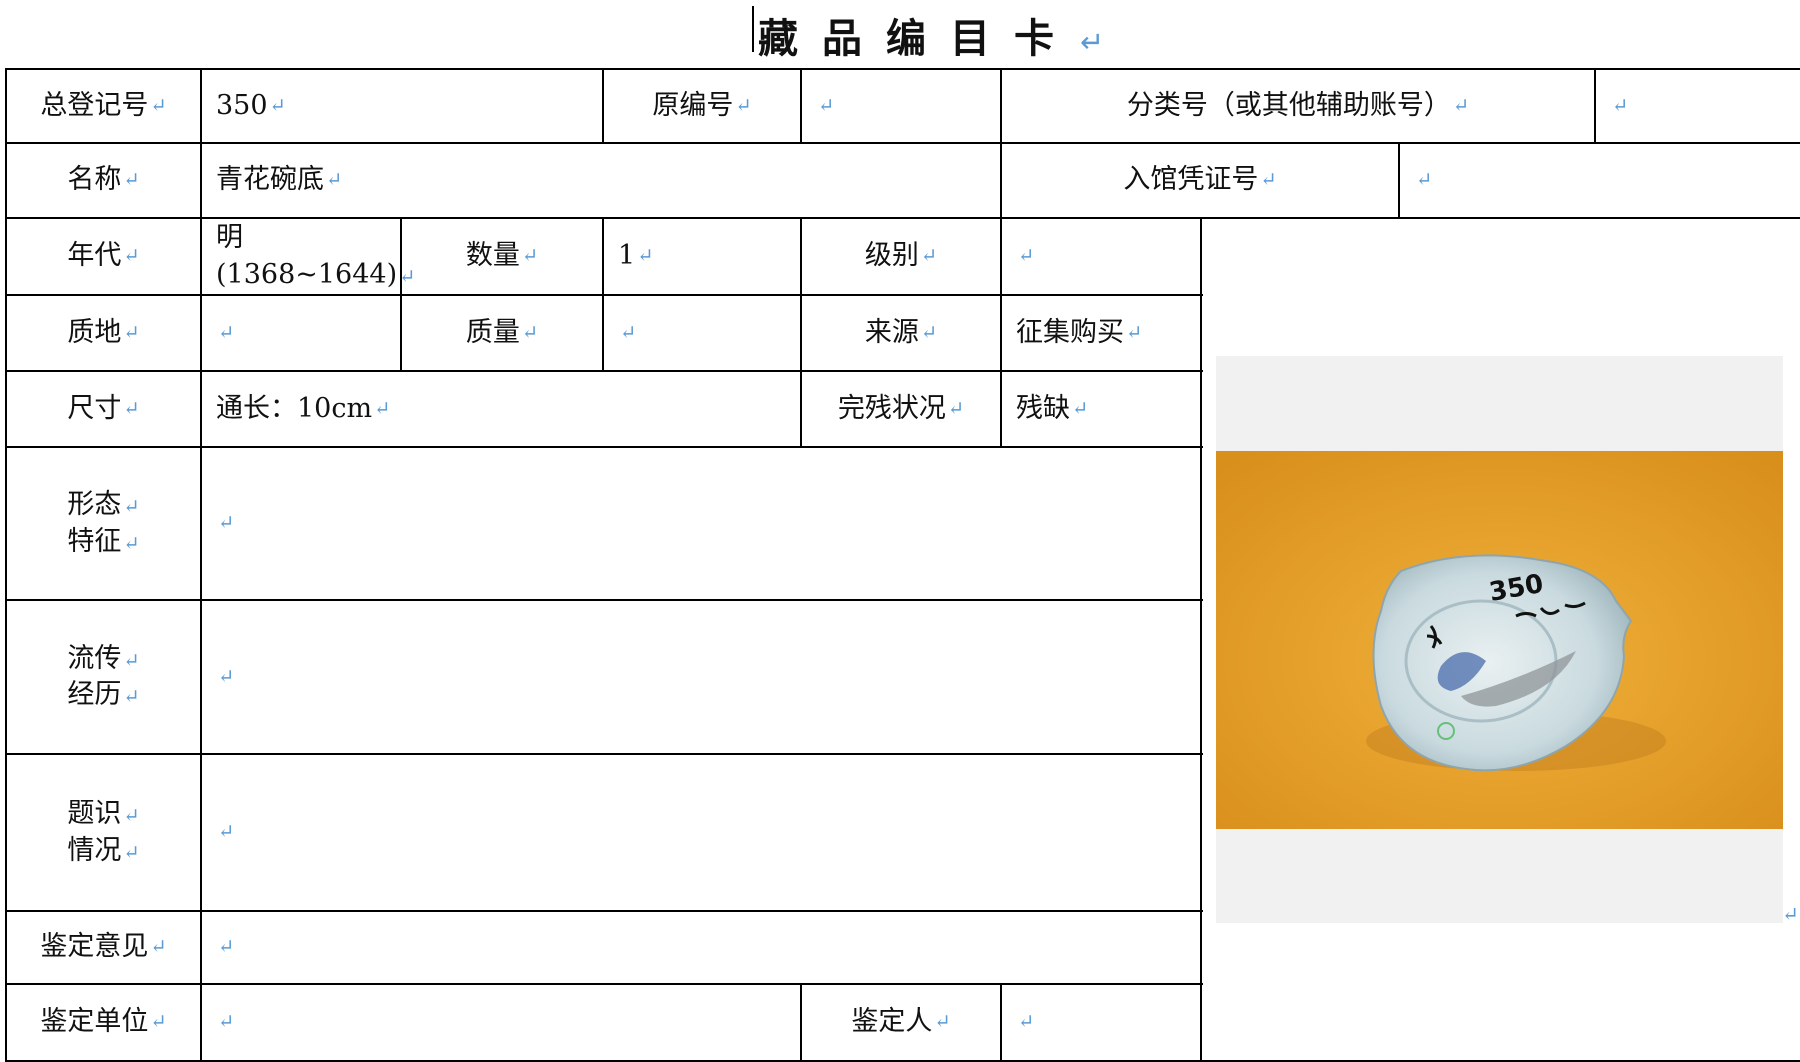 This screenshot has width=1800, height=1062. I want to click on appraiser-value: ↵, so click(1101, 1022).